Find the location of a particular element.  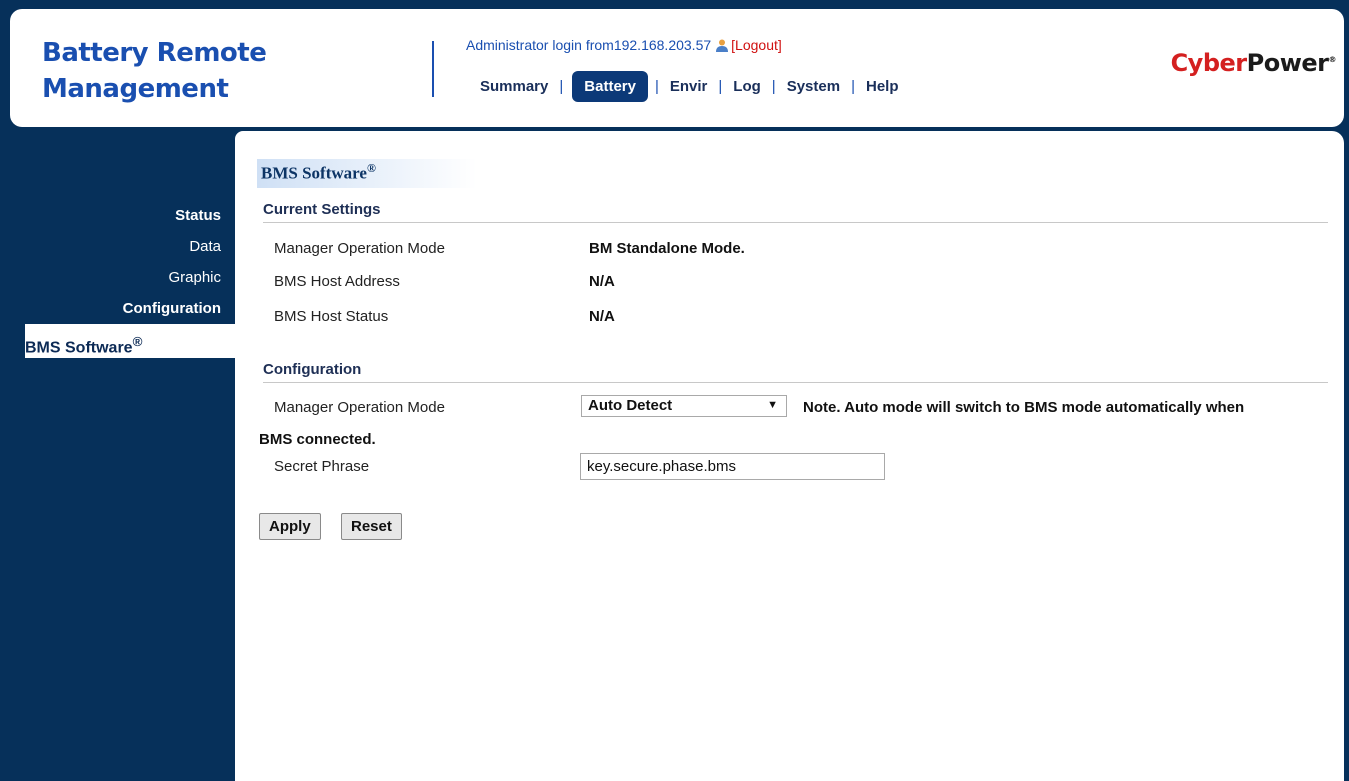

nav-summary: Summary is located at coordinates (514, 86).